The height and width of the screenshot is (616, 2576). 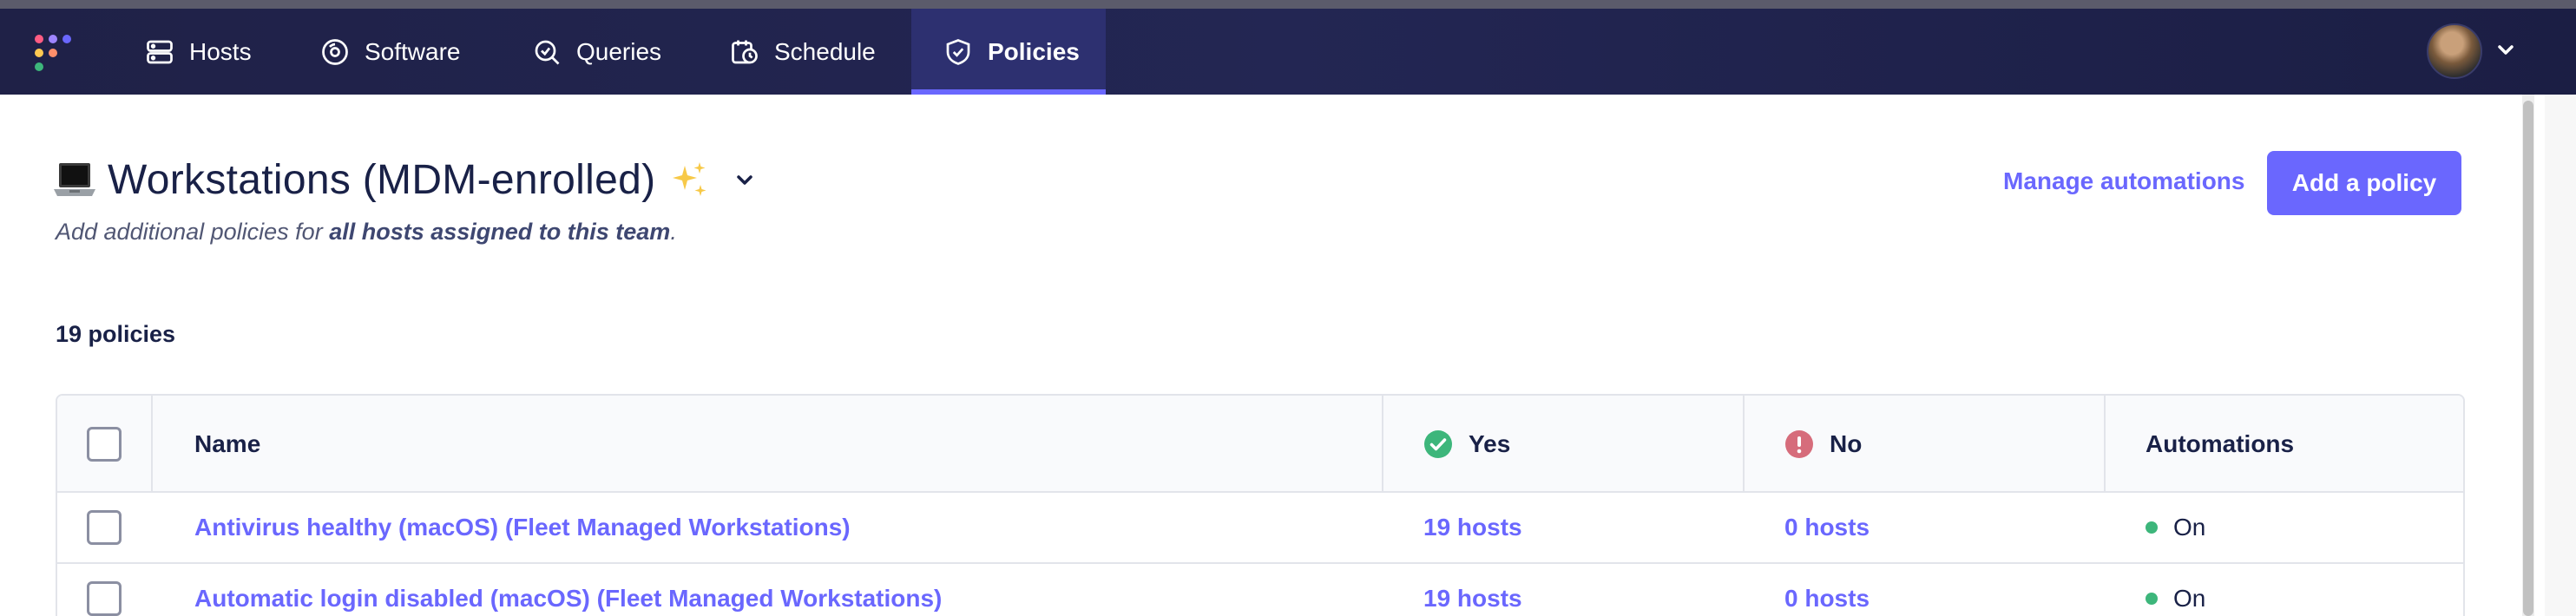 What do you see at coordinates (116, 334) in the screenshot?
I see `policy-count: 19 policies` at bounding box center [116, 334].